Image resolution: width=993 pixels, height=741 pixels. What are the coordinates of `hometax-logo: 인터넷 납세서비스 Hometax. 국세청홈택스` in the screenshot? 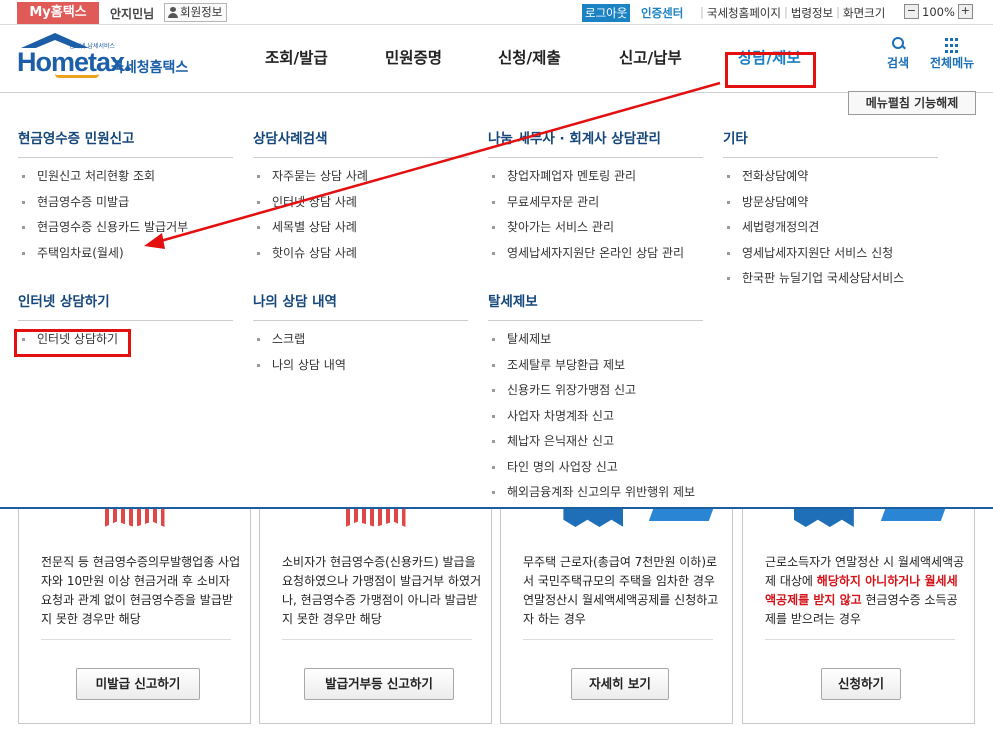 It's located at (109, 56).